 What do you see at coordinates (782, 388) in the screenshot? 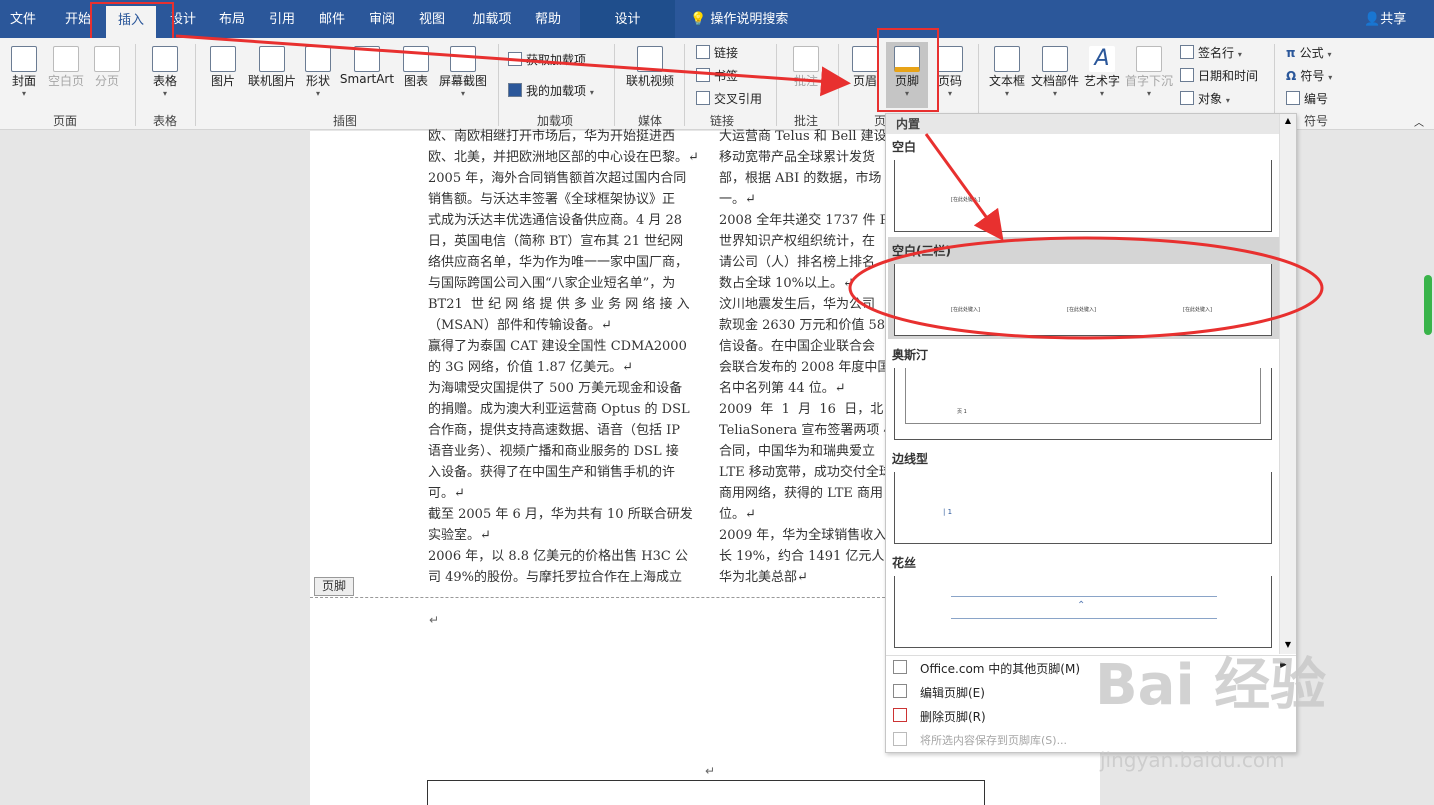
I see `doc-line: 名中名列第 44 位。↵` at bounding box center [782, 388].